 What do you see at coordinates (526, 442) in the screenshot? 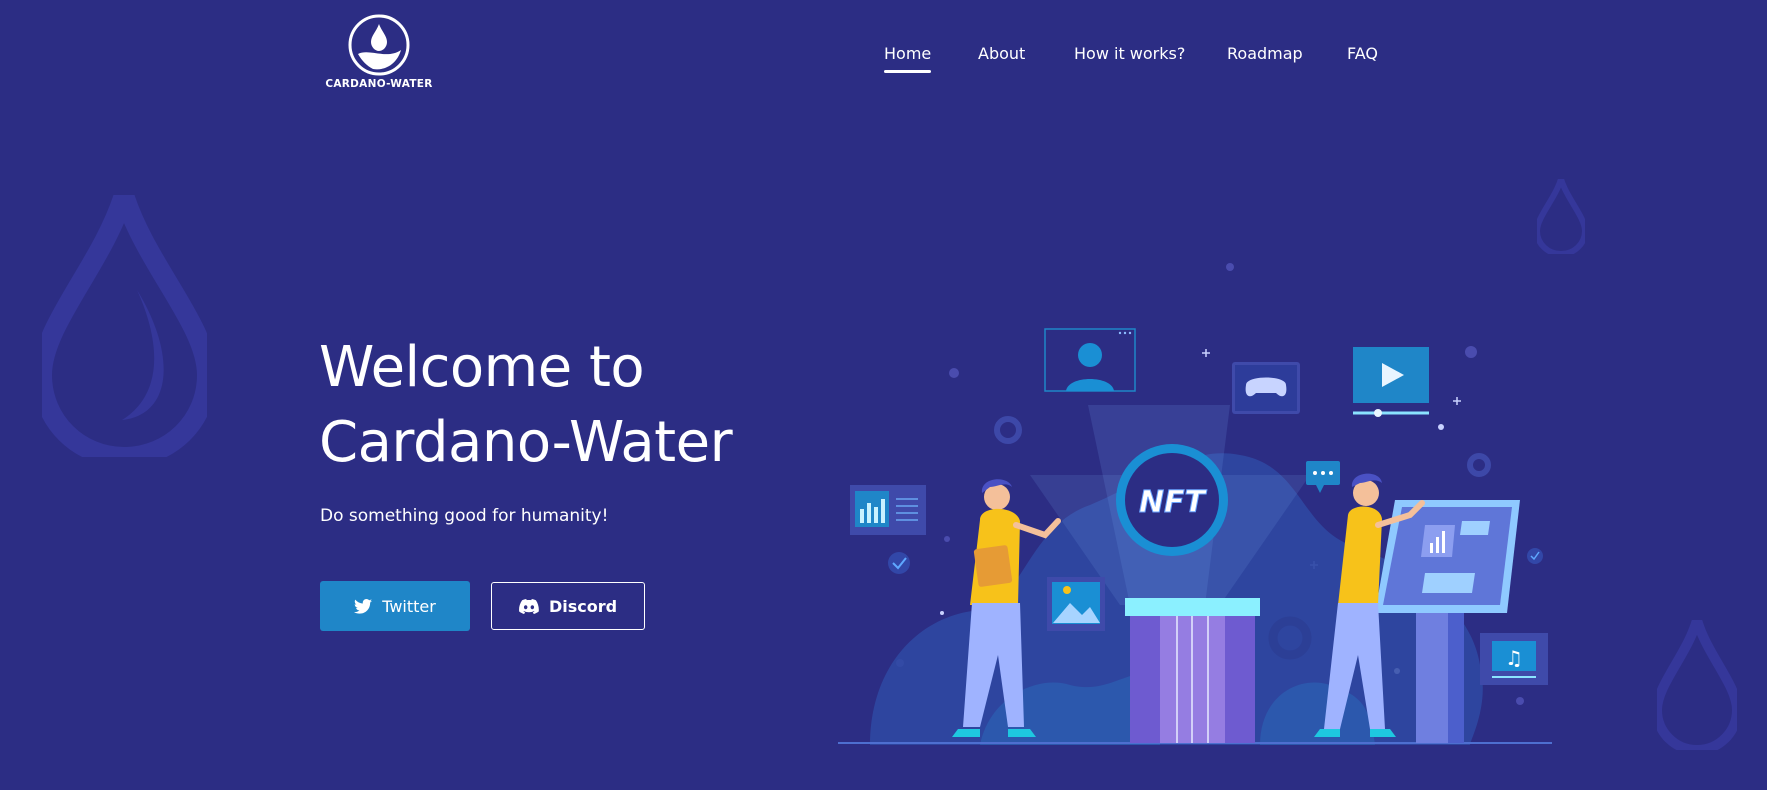
I see `hero-title-line2: Cardano-Water` at bounding box center [526, 442].